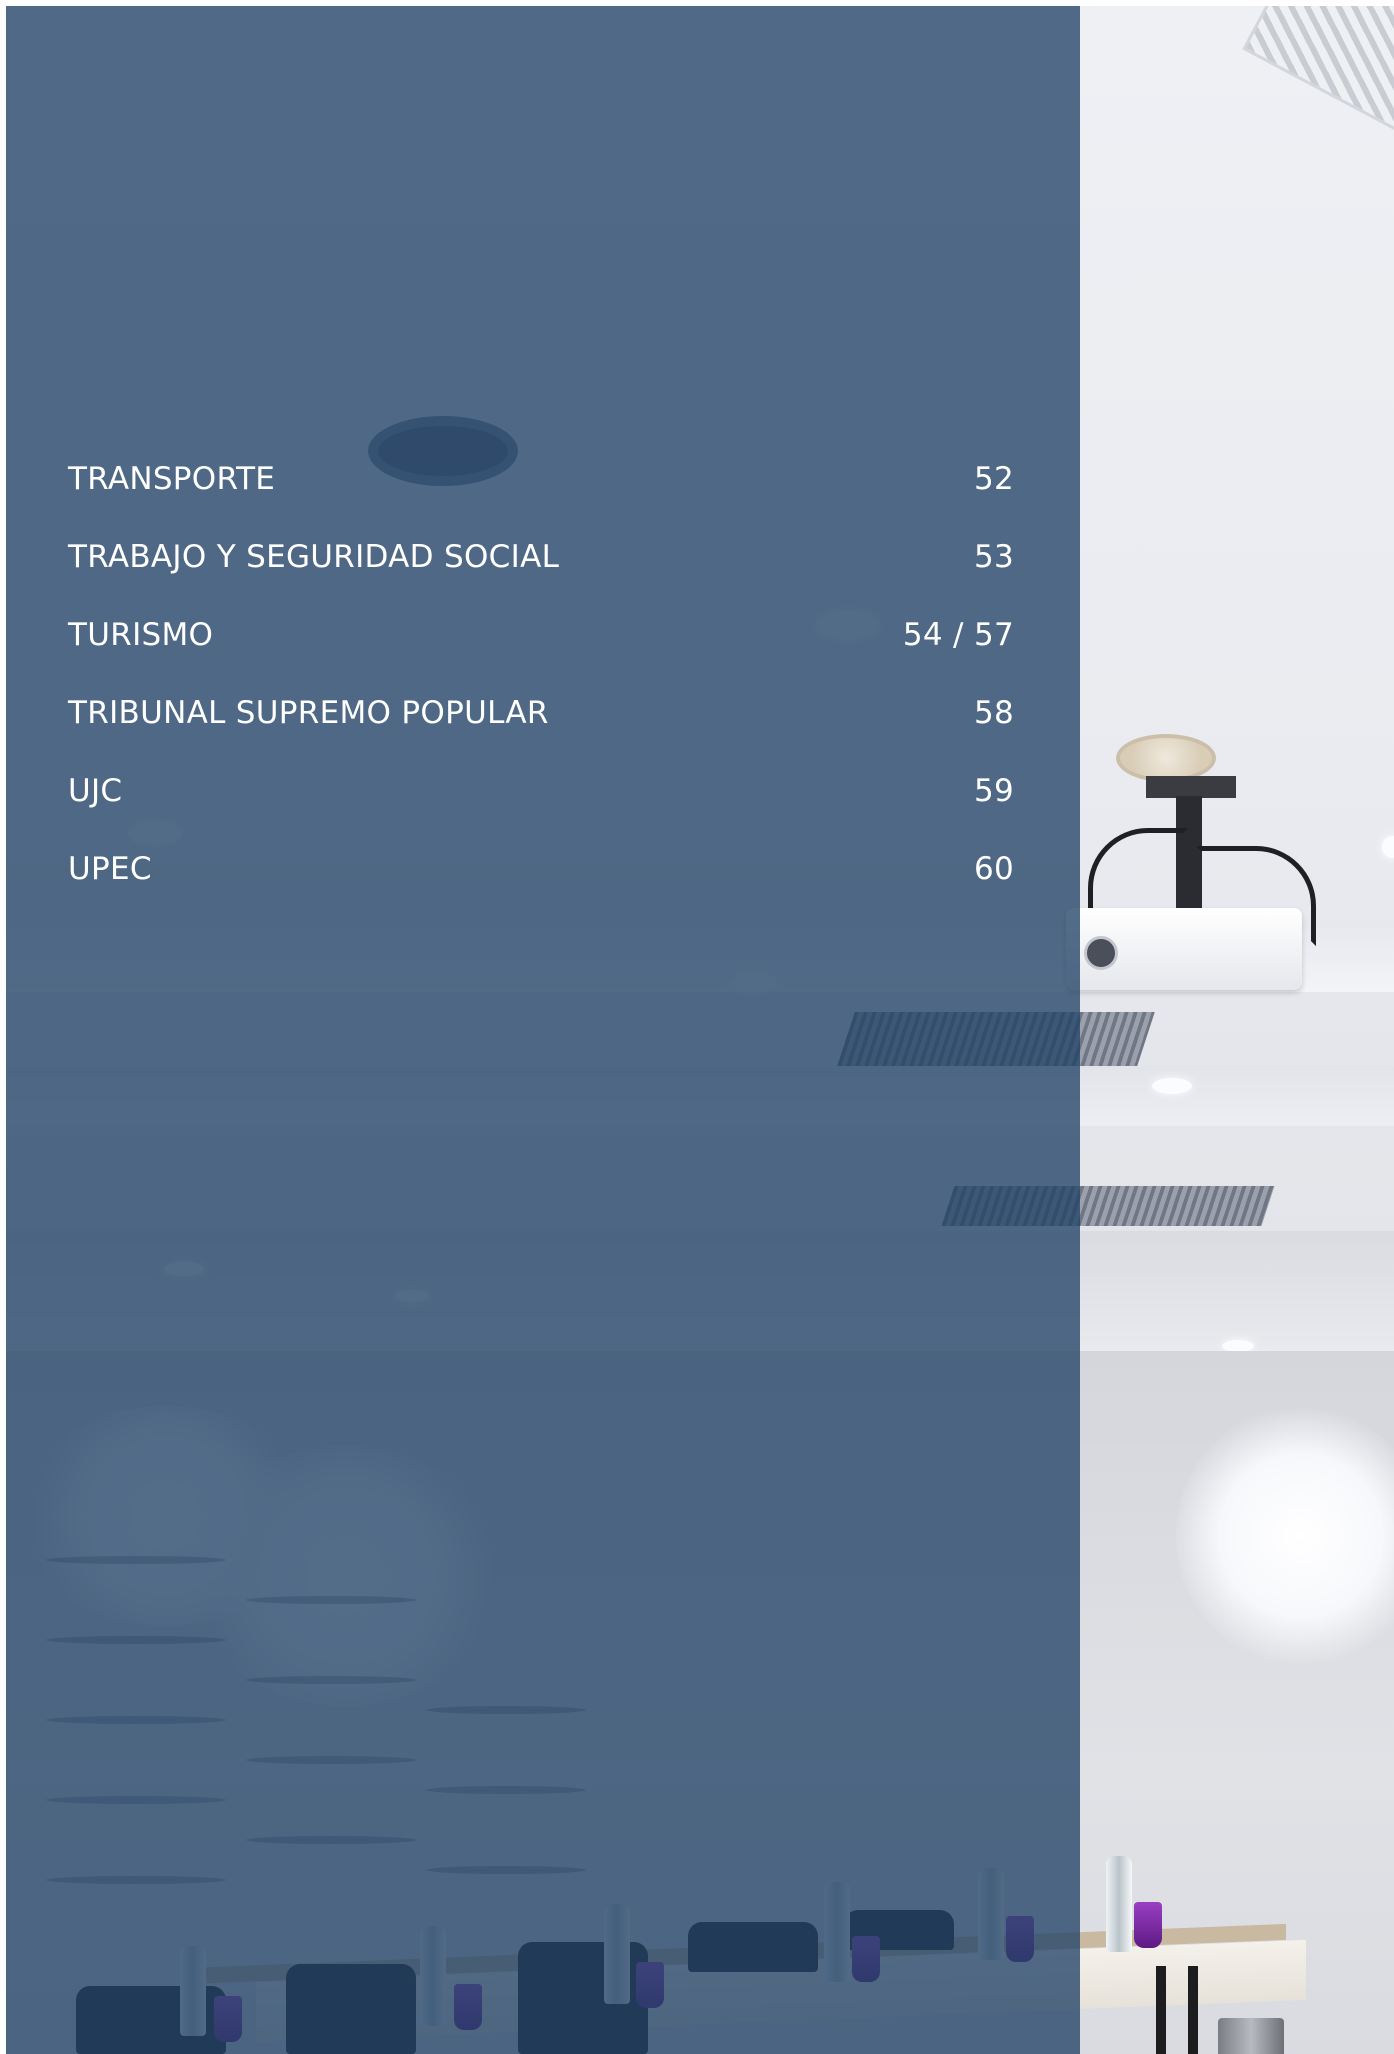 The width and height of the screenshot is (1394, 2054). I want to click on toc-entry-title: TRANSPORTE, so click(172, 479).